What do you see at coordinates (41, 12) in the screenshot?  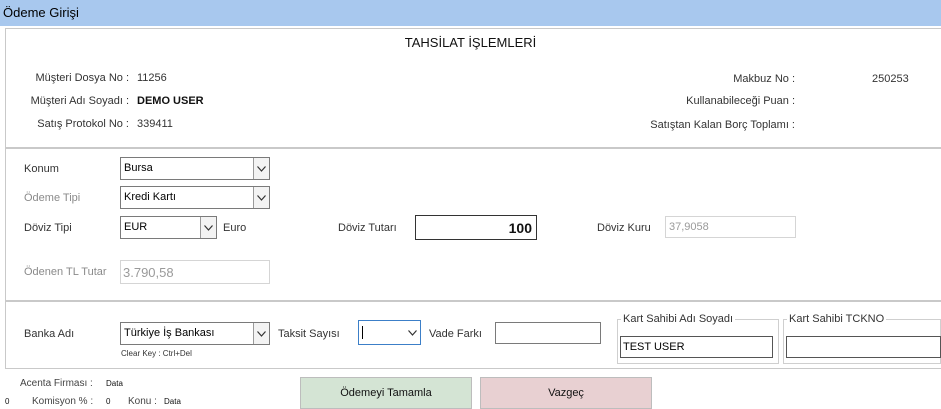 I see `window-title: Ödeme Girişi` at bounding box center [41, 12].